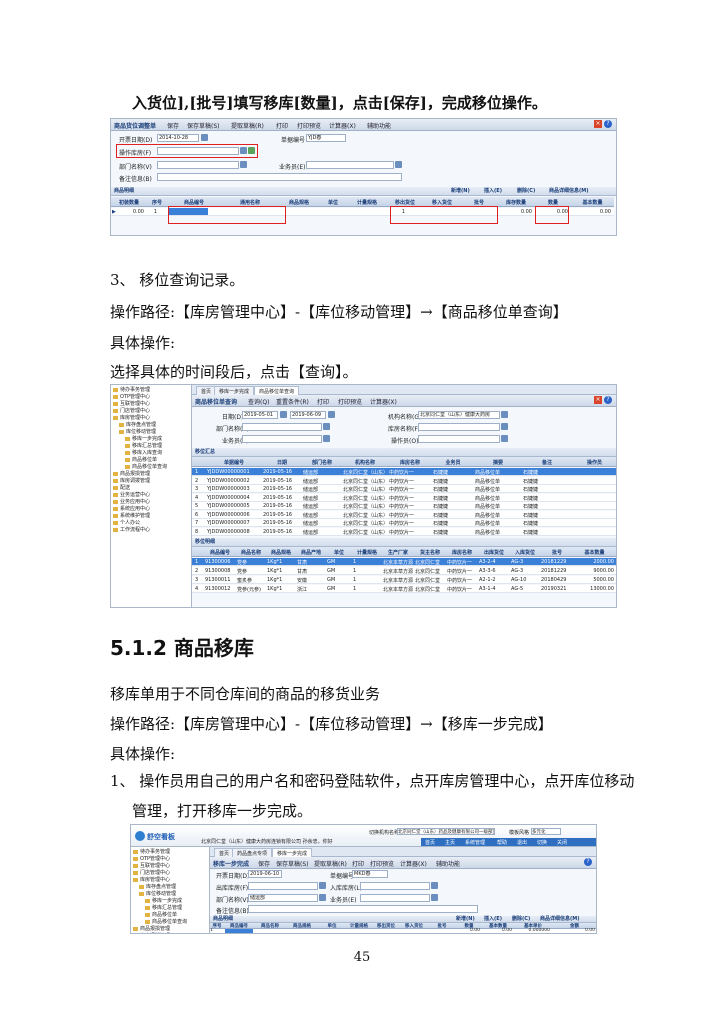  What do you see at coordinates (170, 866) in the screenshot?
I see `tree-item: 互联管理中心` at bounding box center [170, 866].